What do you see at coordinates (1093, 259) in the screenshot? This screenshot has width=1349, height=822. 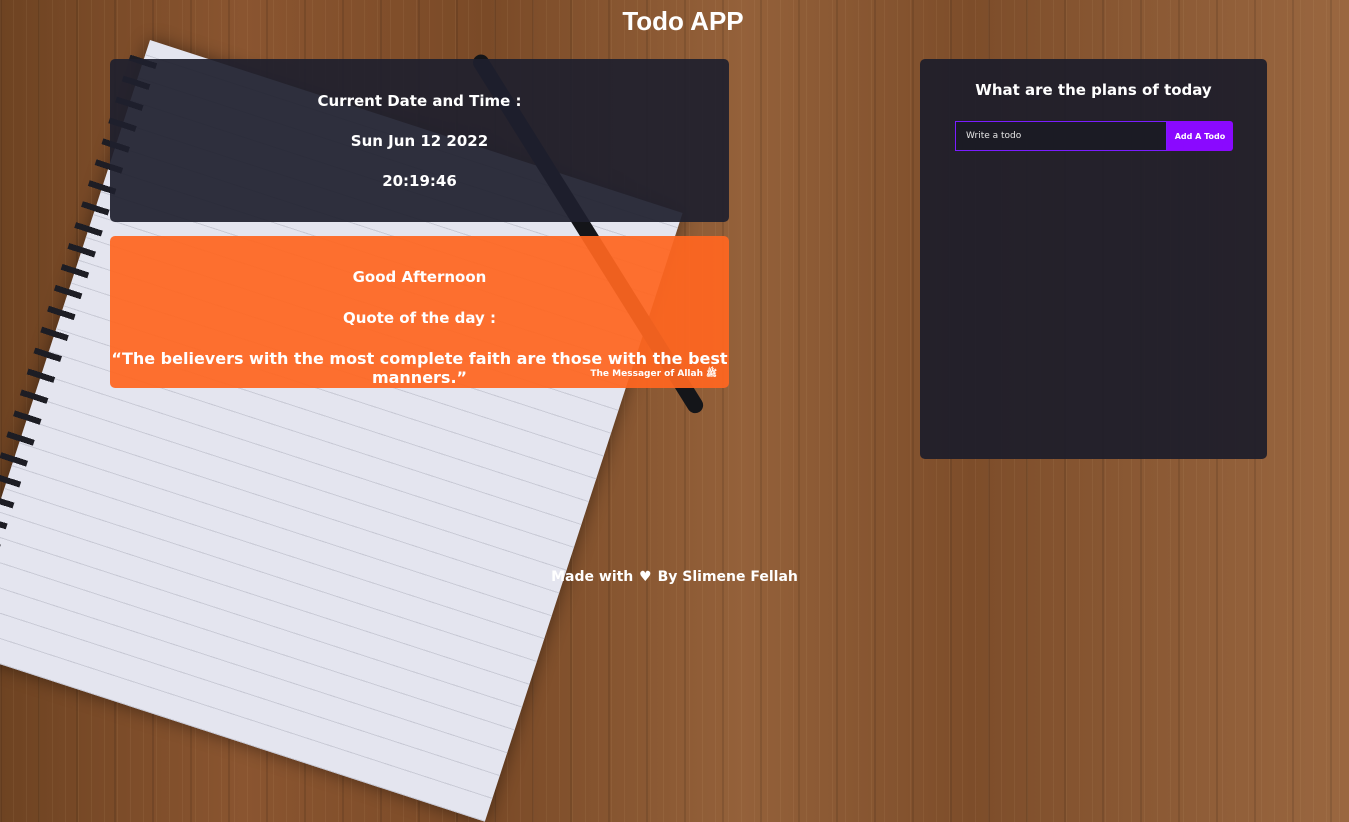 I see `todo-panel: What are the plans of today Add A Todo` at bounding box center [1093, 259].